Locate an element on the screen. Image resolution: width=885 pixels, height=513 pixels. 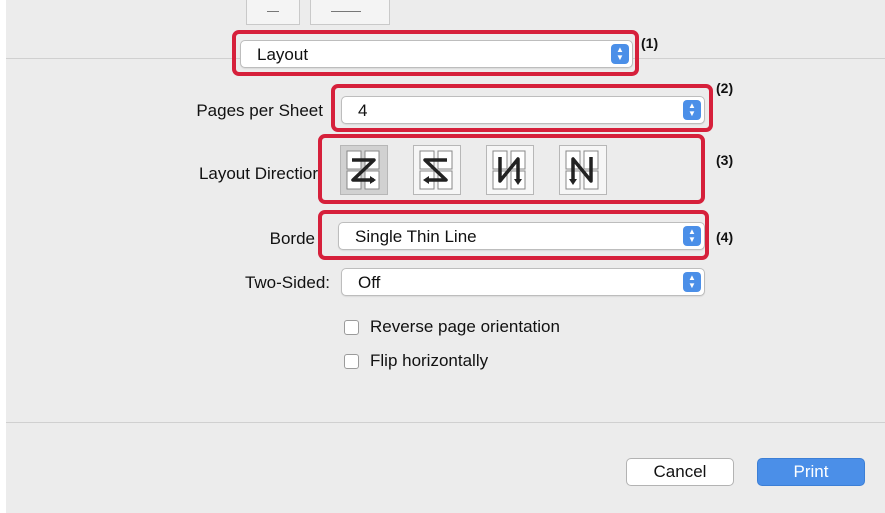
reverse-page-orientation-label: Reverse page orientation is located at coordinates (465, 326).